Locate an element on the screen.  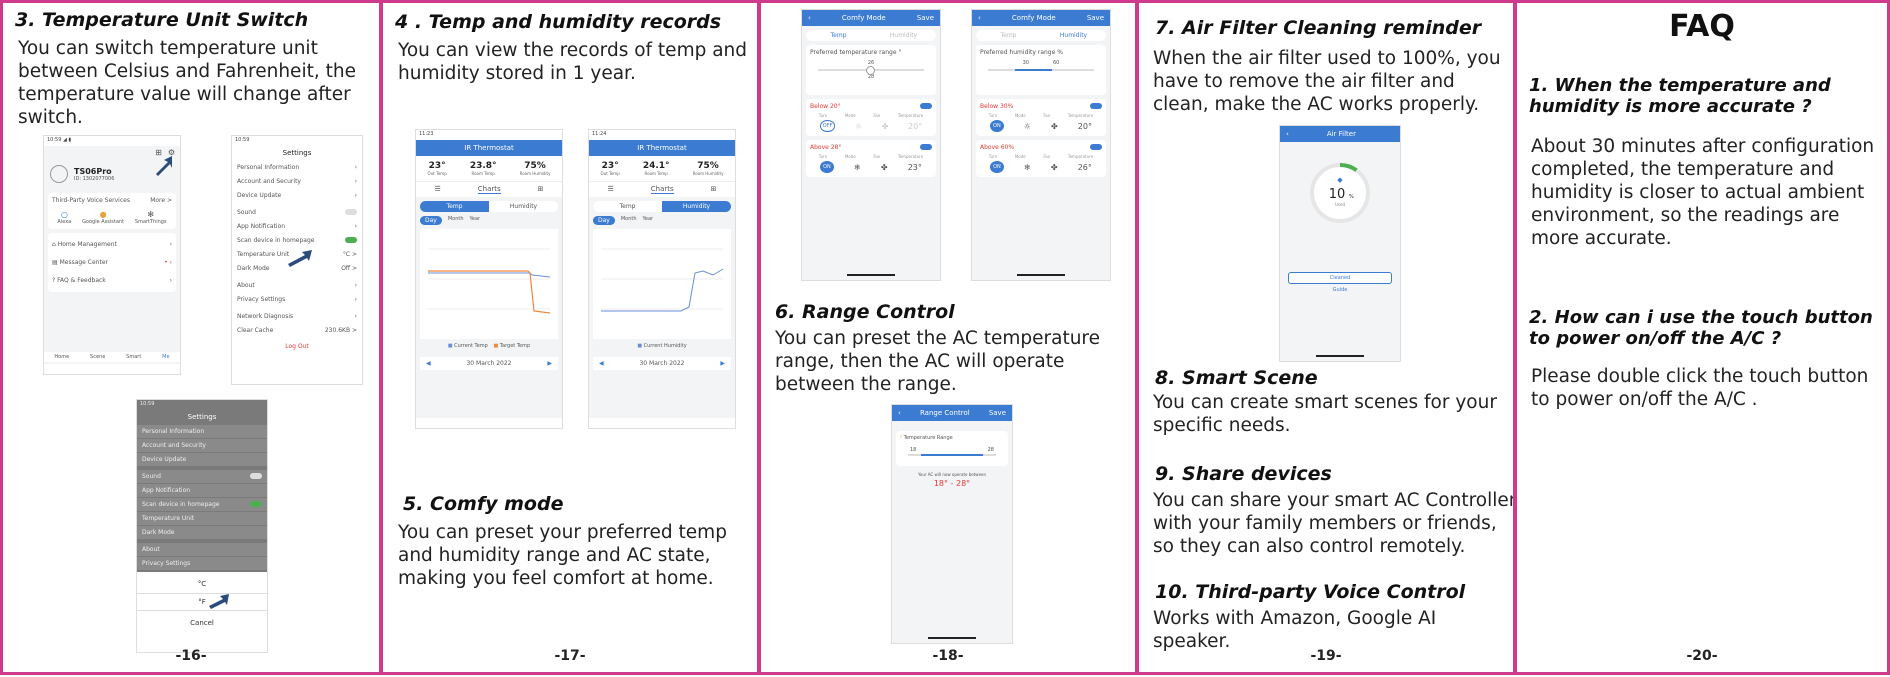
settings-row: Device Update › is located at coordinates (297, 195).